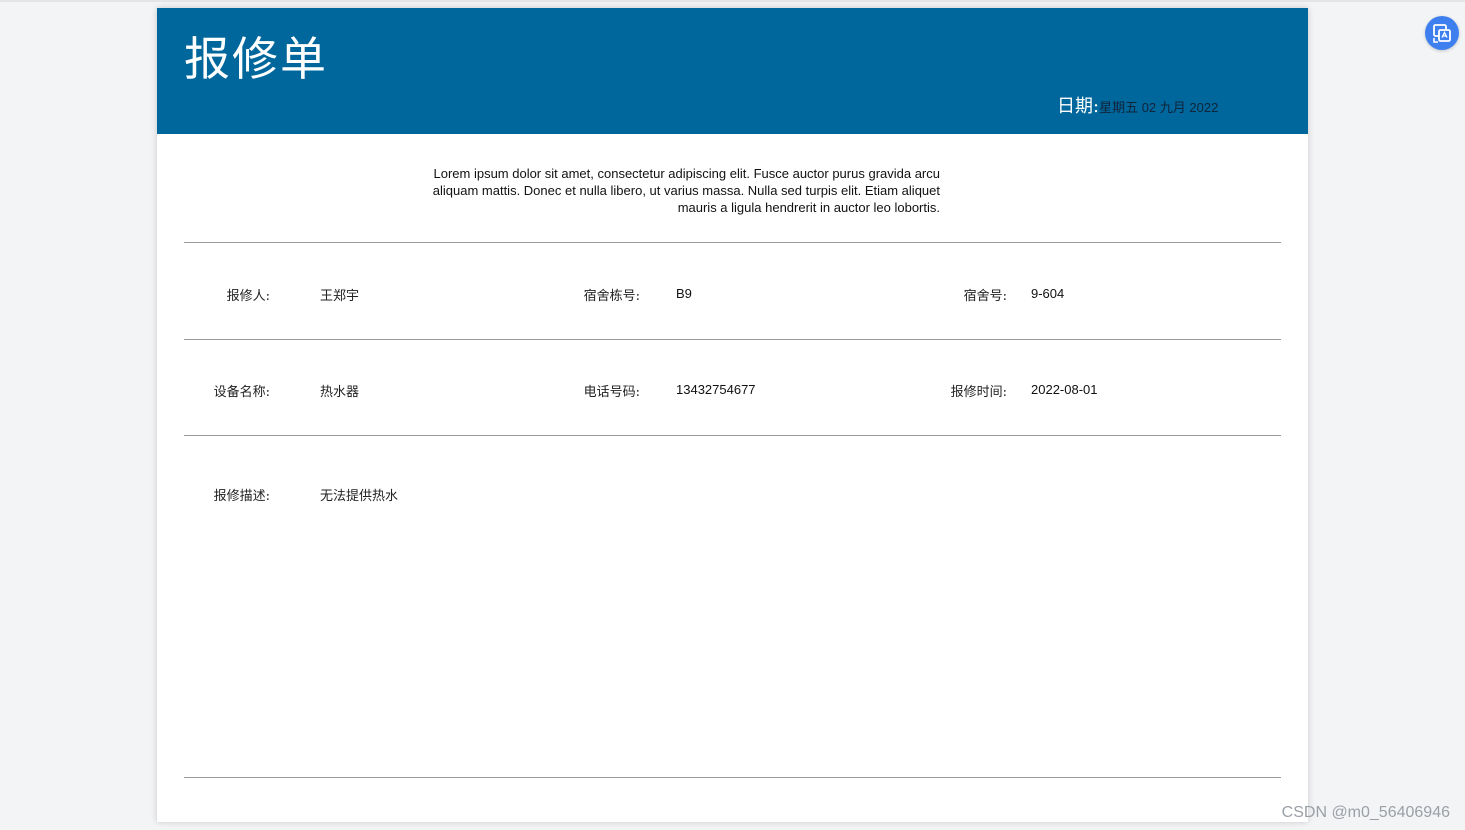 The height and width of the screenshot is (830, 1465). Describe the element at coordinates (1159, 107) in the screenshot. I see `date-value: 星期五 02 九月 2022` at that location.